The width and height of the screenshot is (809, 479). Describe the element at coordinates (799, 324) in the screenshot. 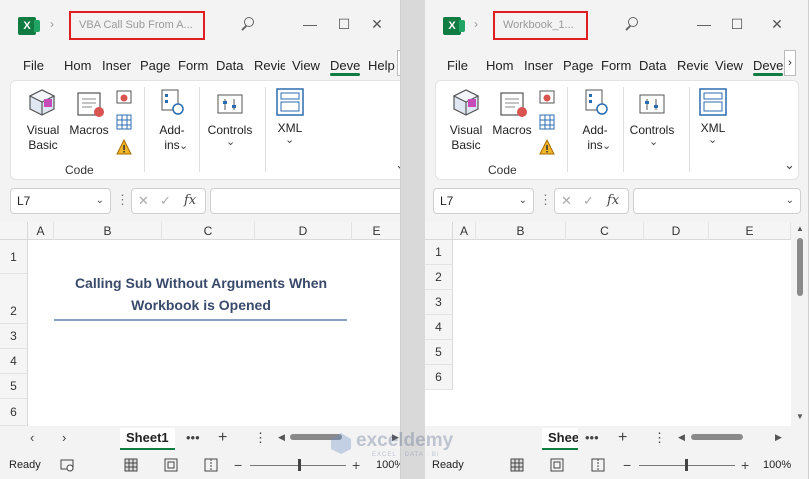

I see `vertical-scrollbar: ▲ ▼` at that location.